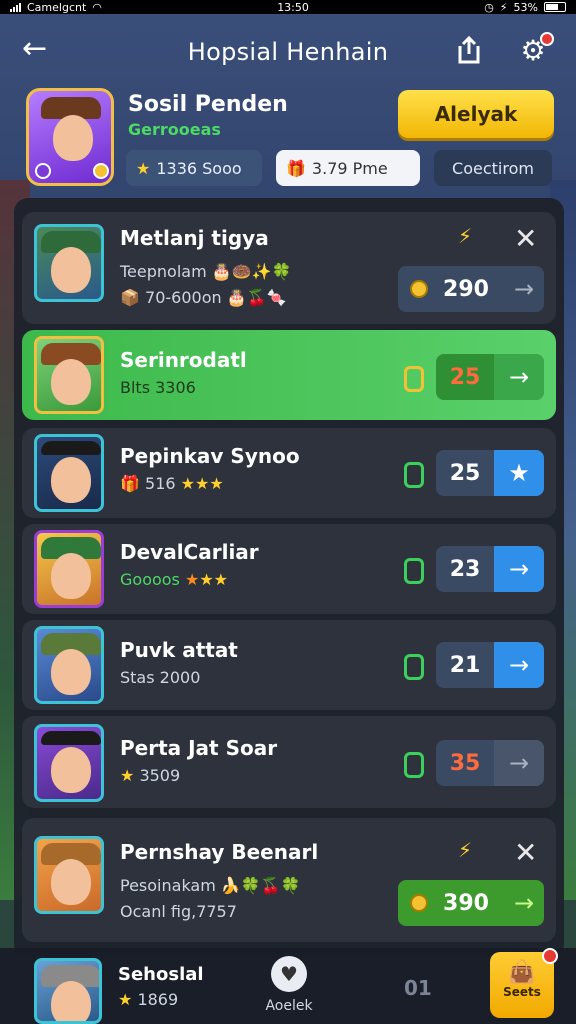 The width and height of the screenshot is (576, 1024). I want to click on score-box: 25 →, so click(490, 377).